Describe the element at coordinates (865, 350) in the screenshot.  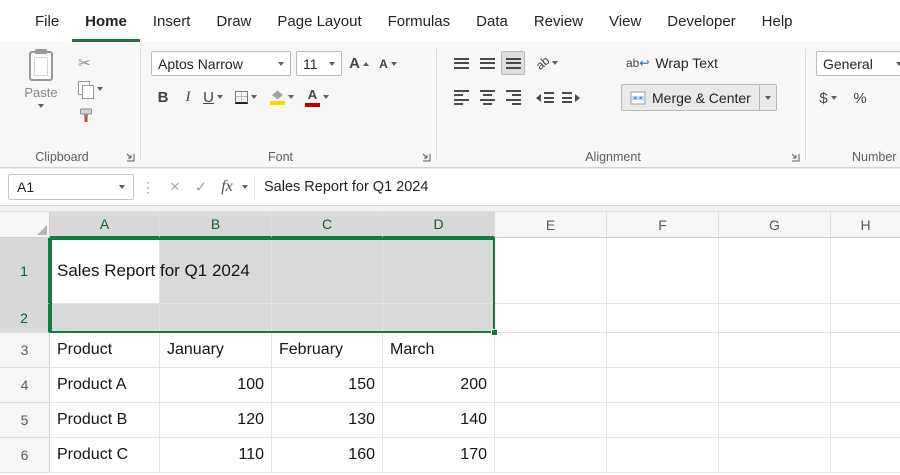
I see `cell-H3` at that location.